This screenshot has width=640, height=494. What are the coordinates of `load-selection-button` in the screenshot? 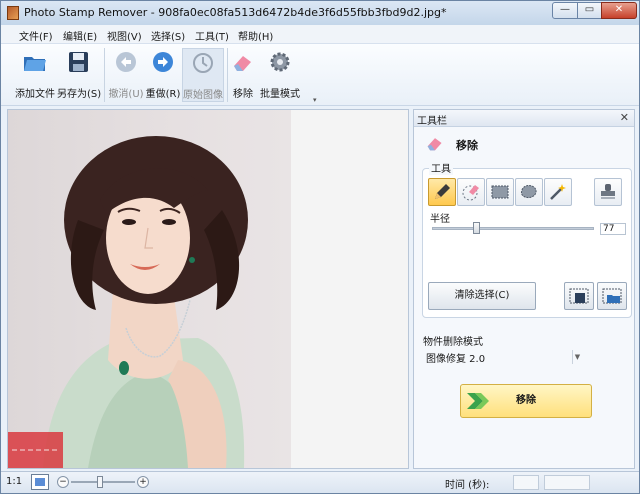 It's located at (612, 296).